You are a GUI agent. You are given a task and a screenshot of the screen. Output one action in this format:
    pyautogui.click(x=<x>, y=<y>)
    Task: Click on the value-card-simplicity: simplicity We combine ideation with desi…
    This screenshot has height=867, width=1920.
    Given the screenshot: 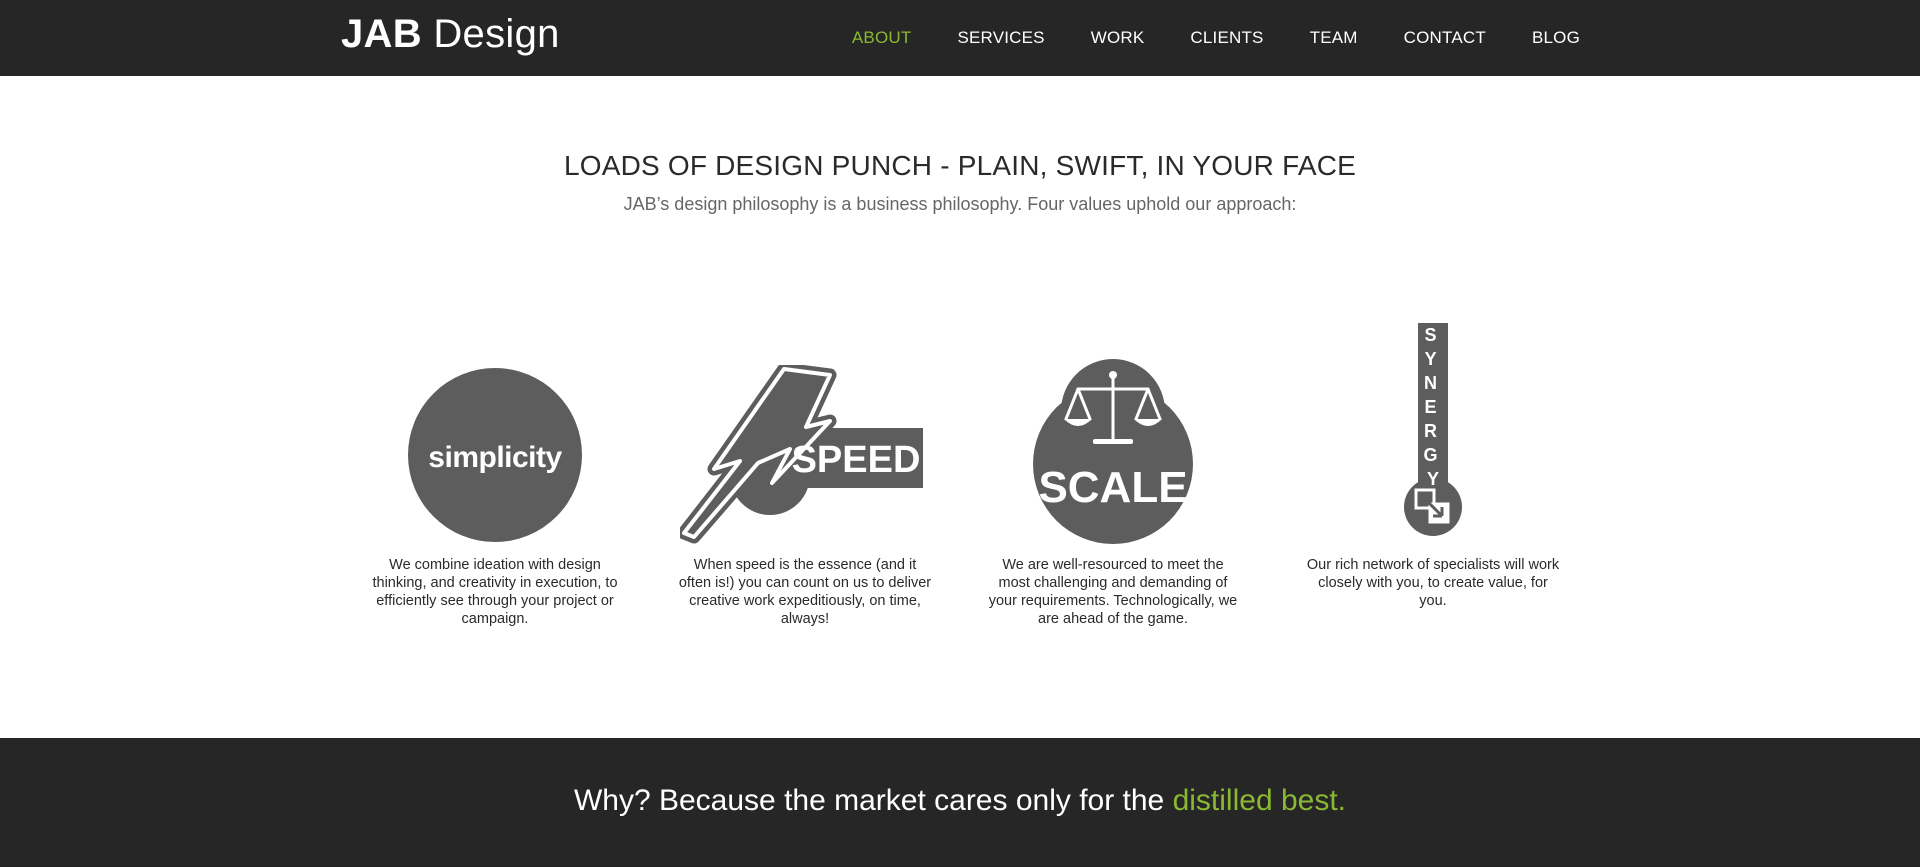 What is the action you would take?
    pyautogui.click(x=495, y=474)
    